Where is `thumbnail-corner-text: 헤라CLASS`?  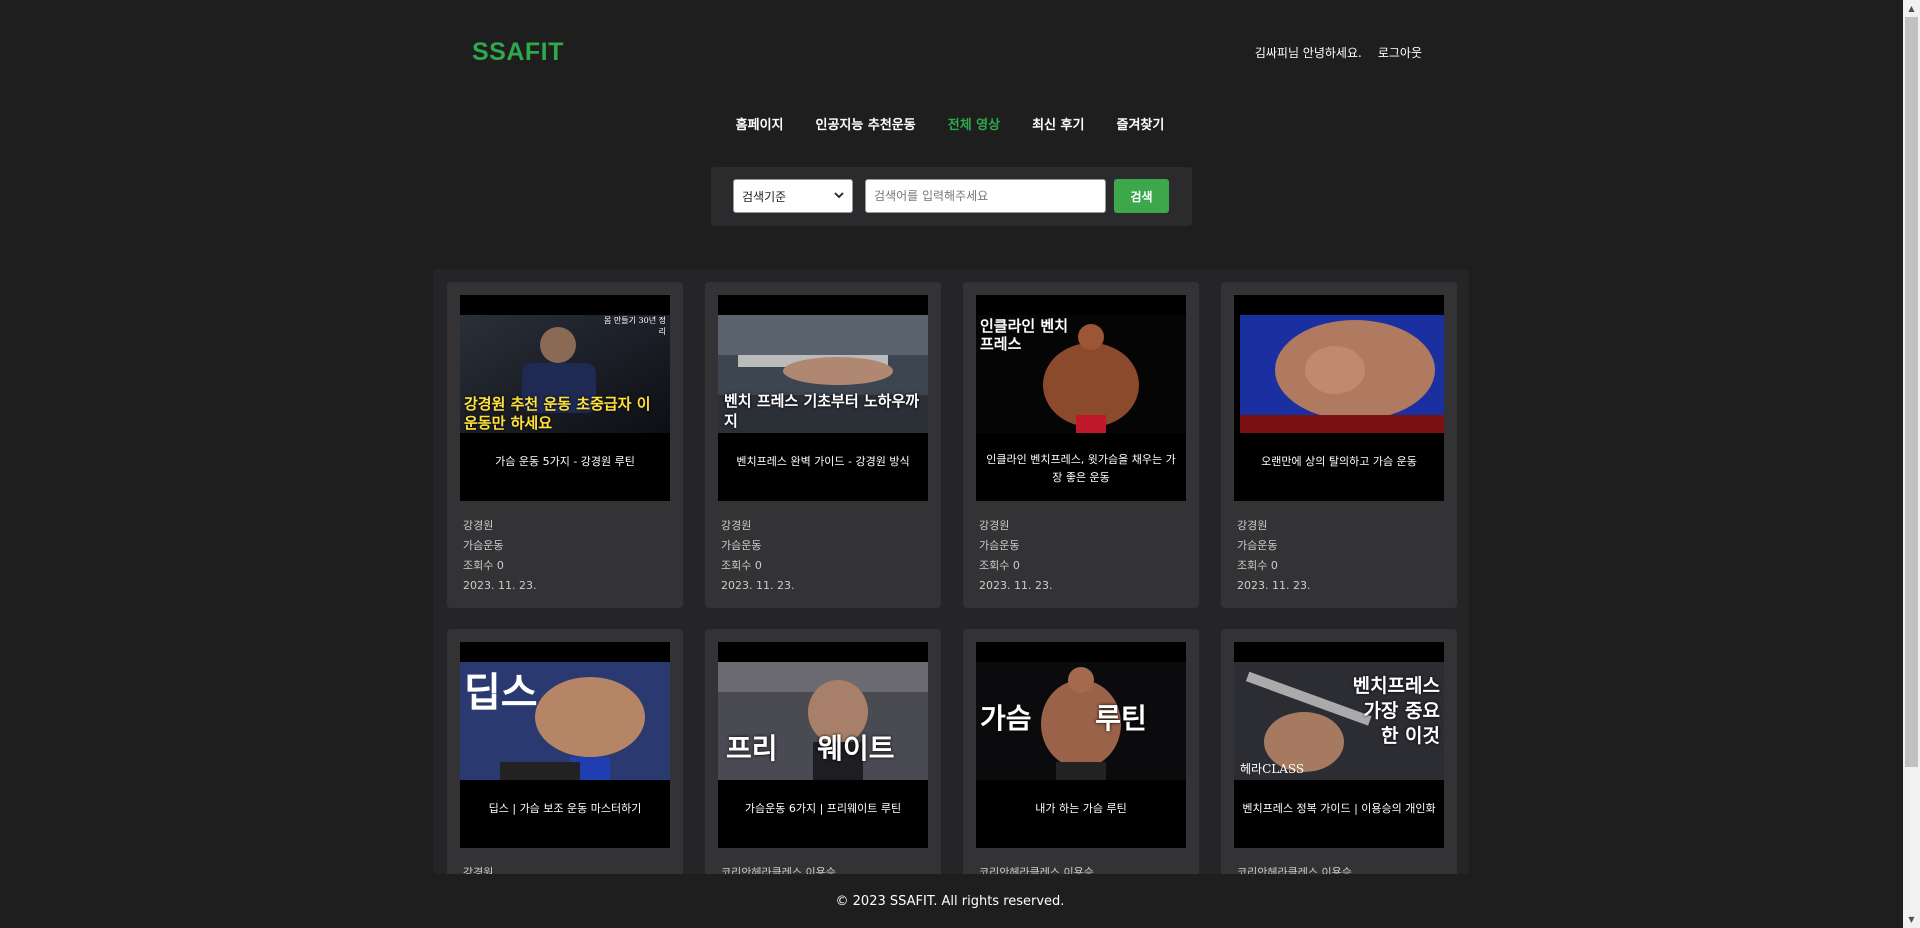
thumbnail-corner-text: 헤라CLASS is located at coordinates (1272, 769).